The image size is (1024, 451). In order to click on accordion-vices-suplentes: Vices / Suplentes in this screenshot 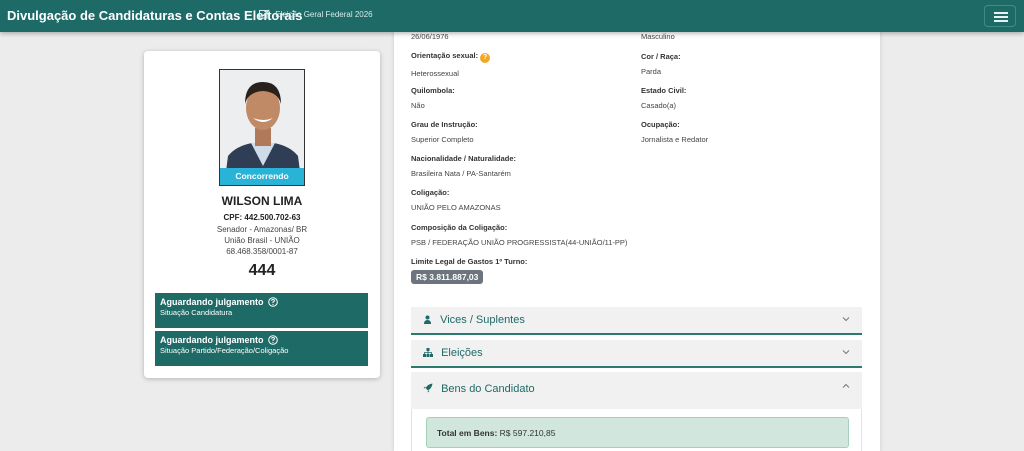, I will do `click(636, 321)`.